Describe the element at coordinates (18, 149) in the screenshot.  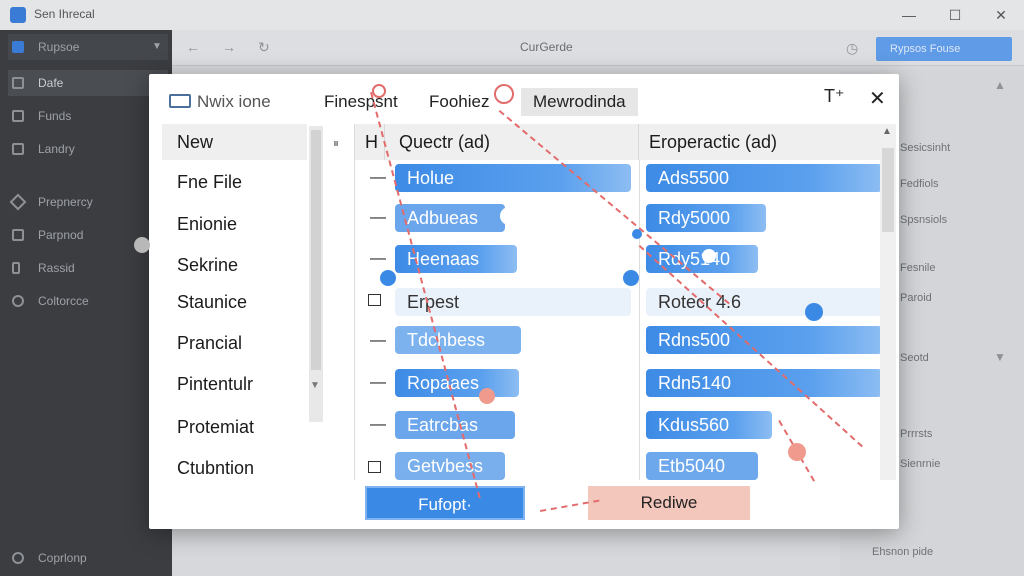
I see `grid-icon` at that location.